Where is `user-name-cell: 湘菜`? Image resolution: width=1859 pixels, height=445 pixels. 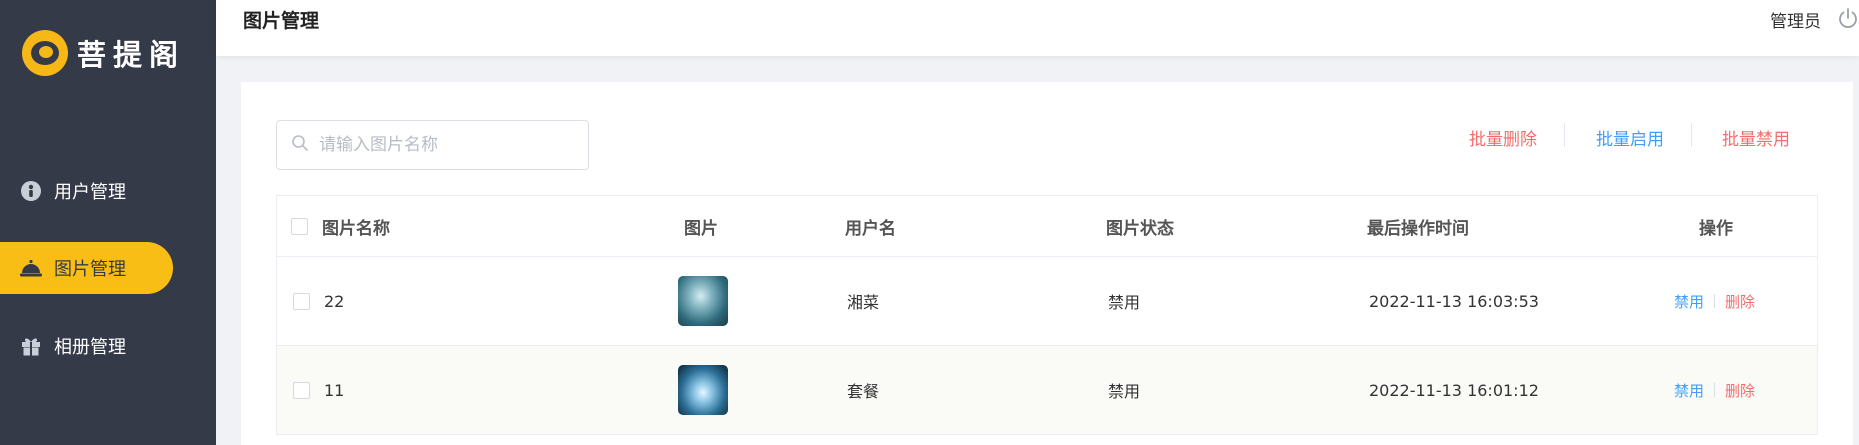 user-name-cell: 湘菜 is located at coordinates (863, 302).